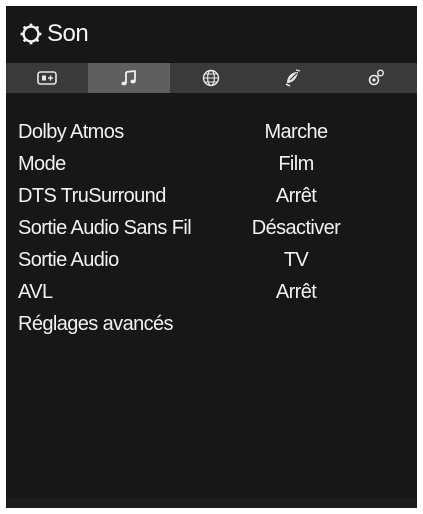 This screenshot has width=423, height=514. I want to click on setting-label: Sortie Audio Sans Fil, so click(105, 228).